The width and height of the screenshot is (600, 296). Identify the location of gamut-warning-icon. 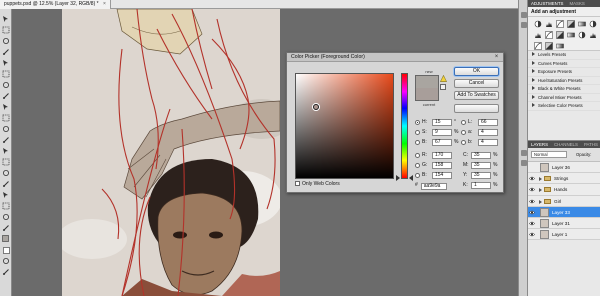
(443, 78).